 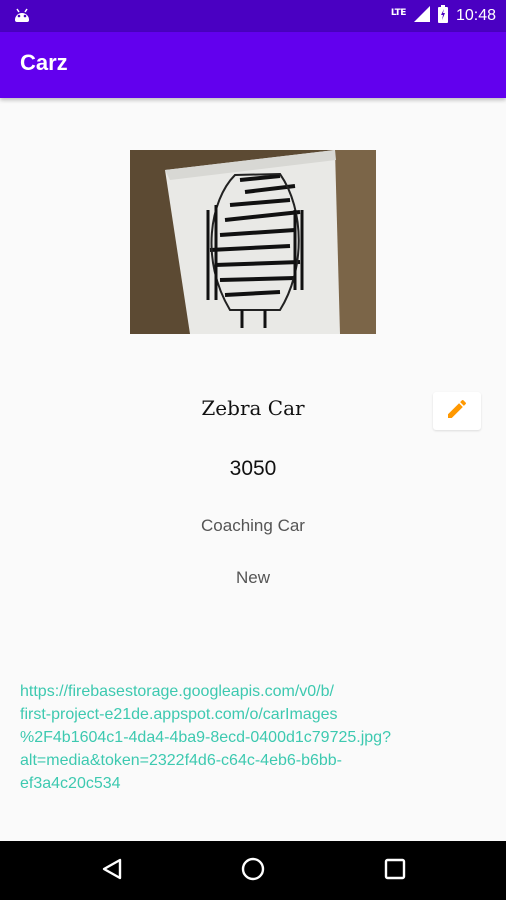 What do you see at coordinates (22, 17) in the screenshot?
I see `android-icon` at bounding box center [22, 17].